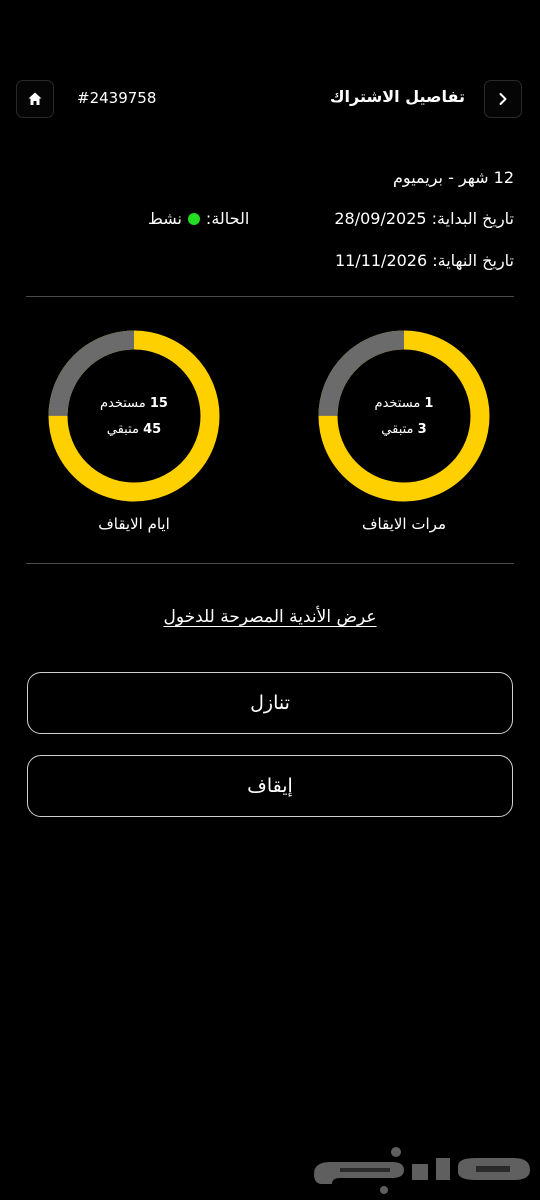  I want to click on home-button, so click(35, 99).